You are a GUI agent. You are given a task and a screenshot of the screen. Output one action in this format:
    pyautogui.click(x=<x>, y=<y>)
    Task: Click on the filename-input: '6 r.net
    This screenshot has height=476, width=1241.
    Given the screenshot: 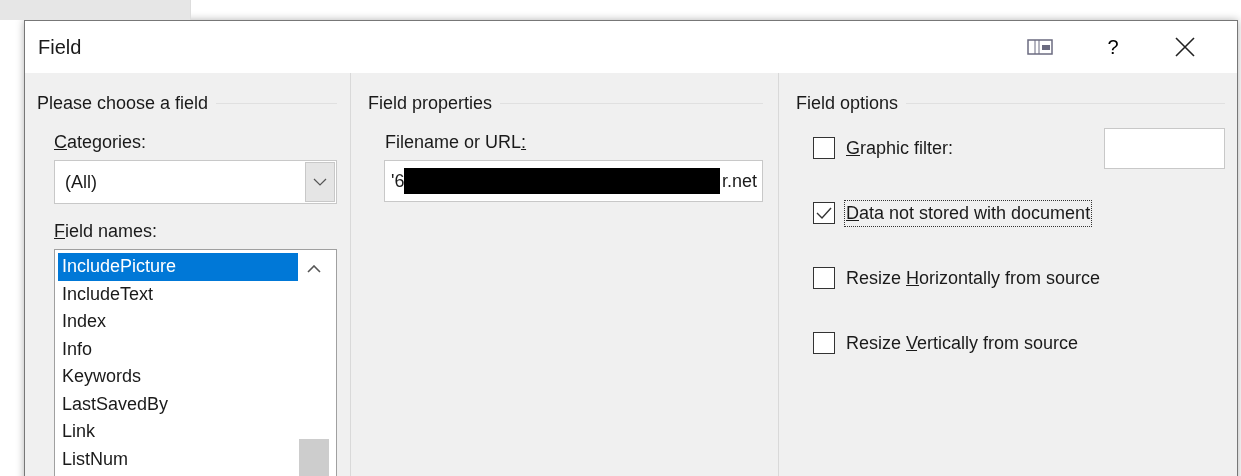 What is the action you would take?
    pyautogui.click(x=573, y=181)
    